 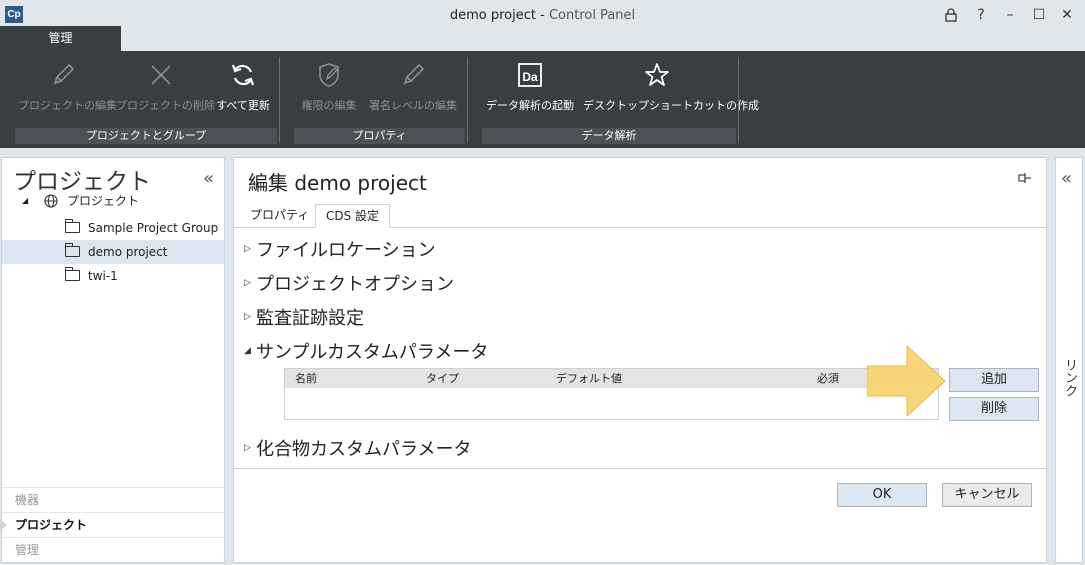 What do you see at coordinates (113, 228) in the screenshot?
I see `tree-item-sample-group: Sample Project Group` at bounding box center [113, 228].